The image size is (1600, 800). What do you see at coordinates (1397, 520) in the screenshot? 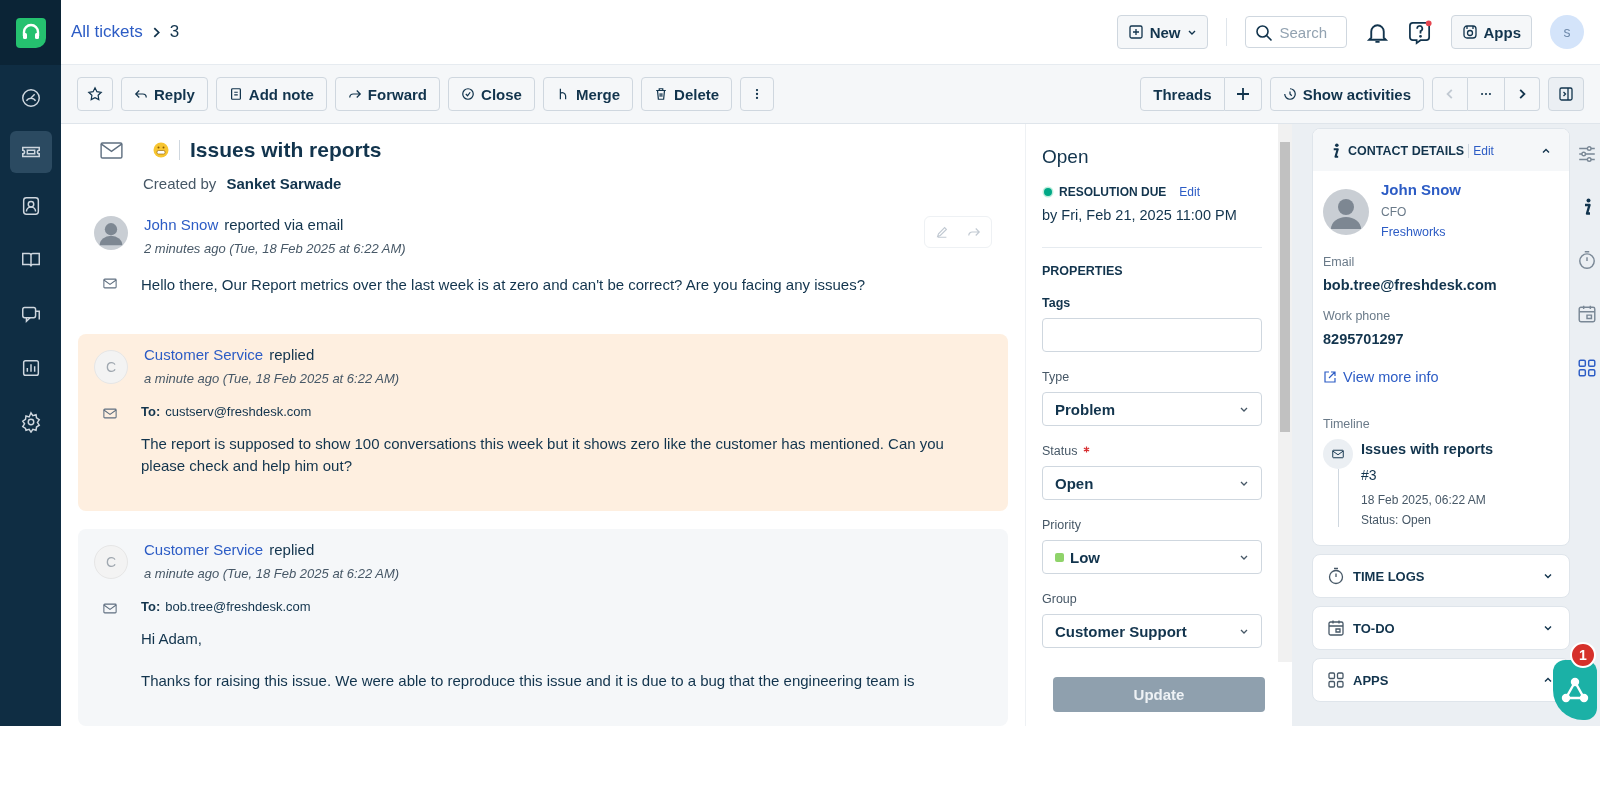
I see `timeline-status: Status: Open` at bounding box center [1397, 520].